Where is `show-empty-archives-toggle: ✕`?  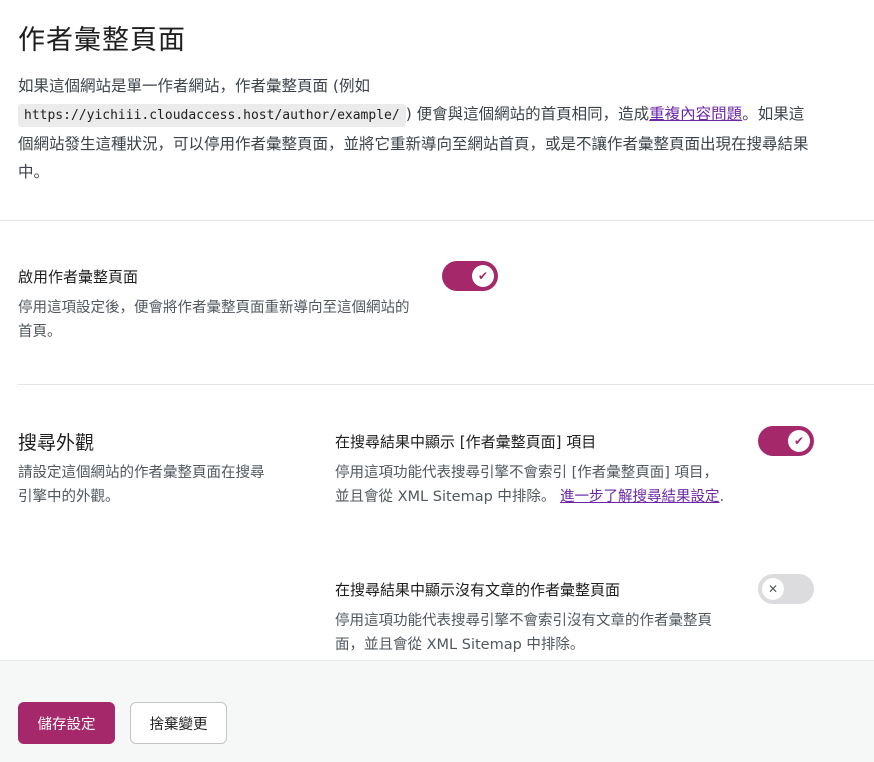 show-empty-archives-toggle: ✕ is located at coordinates (786, 589).